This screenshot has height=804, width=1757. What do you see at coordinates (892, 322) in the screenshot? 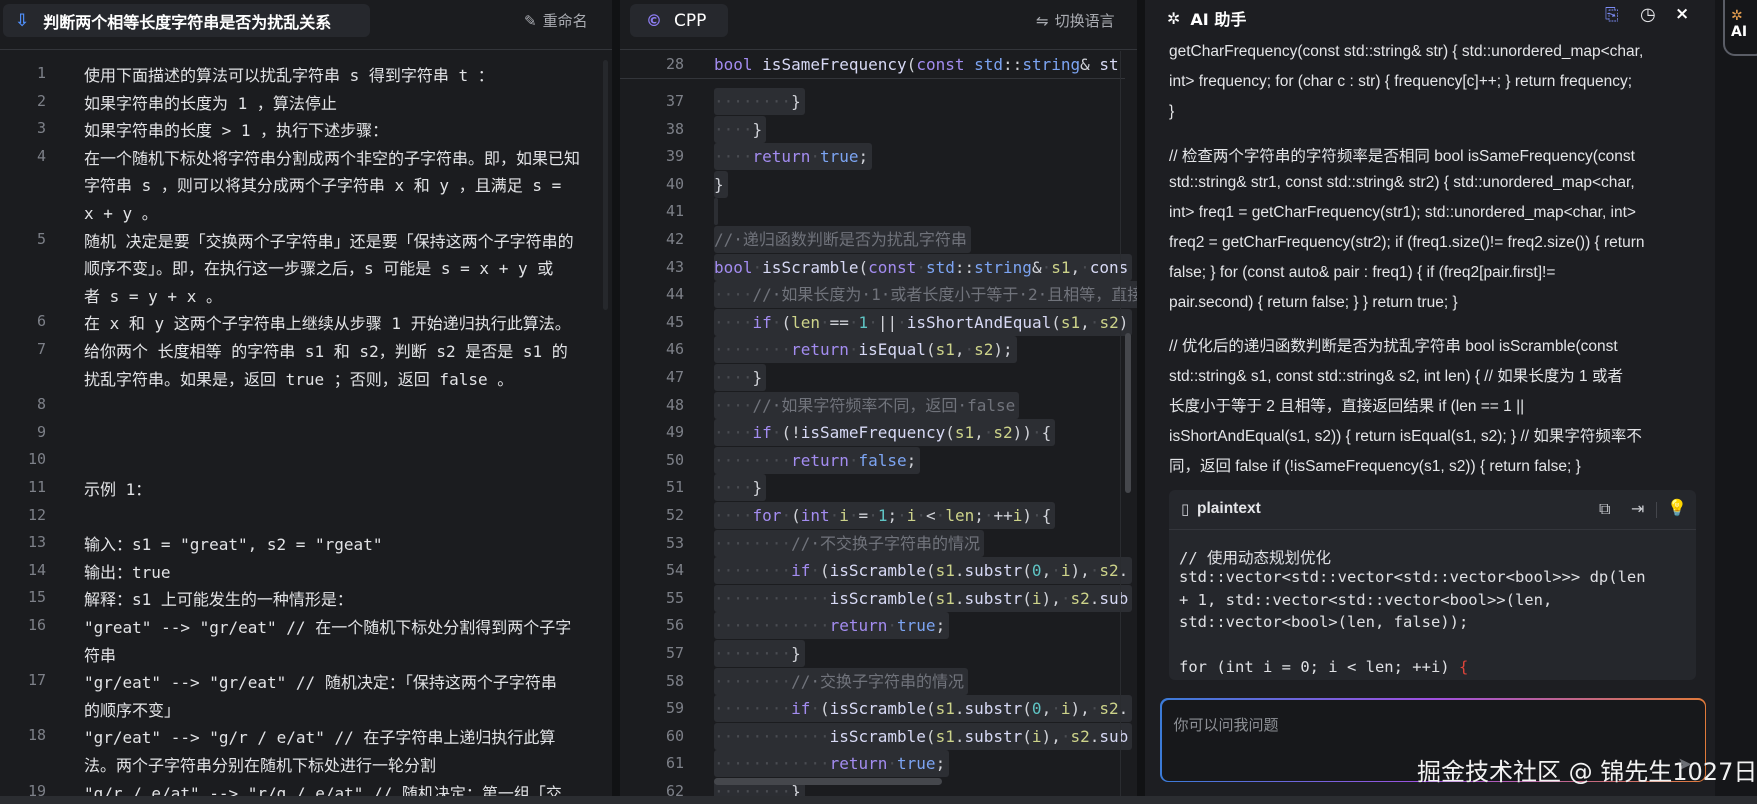
I see `code-token: |` at bounding box center [892, 322].